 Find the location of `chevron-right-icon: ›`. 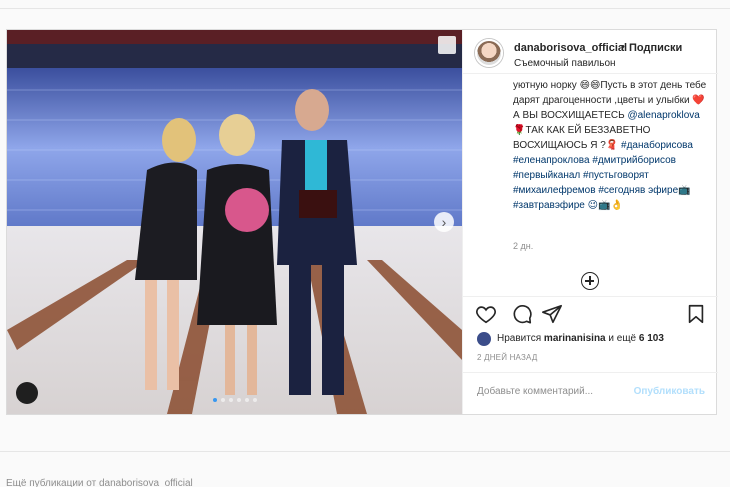

chevron-right-icon: › is located at coordinates (444, 222).